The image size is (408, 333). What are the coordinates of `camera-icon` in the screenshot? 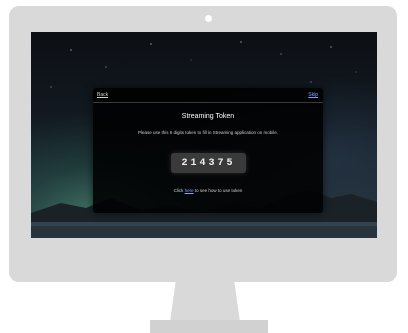 It's located at (208, 18).